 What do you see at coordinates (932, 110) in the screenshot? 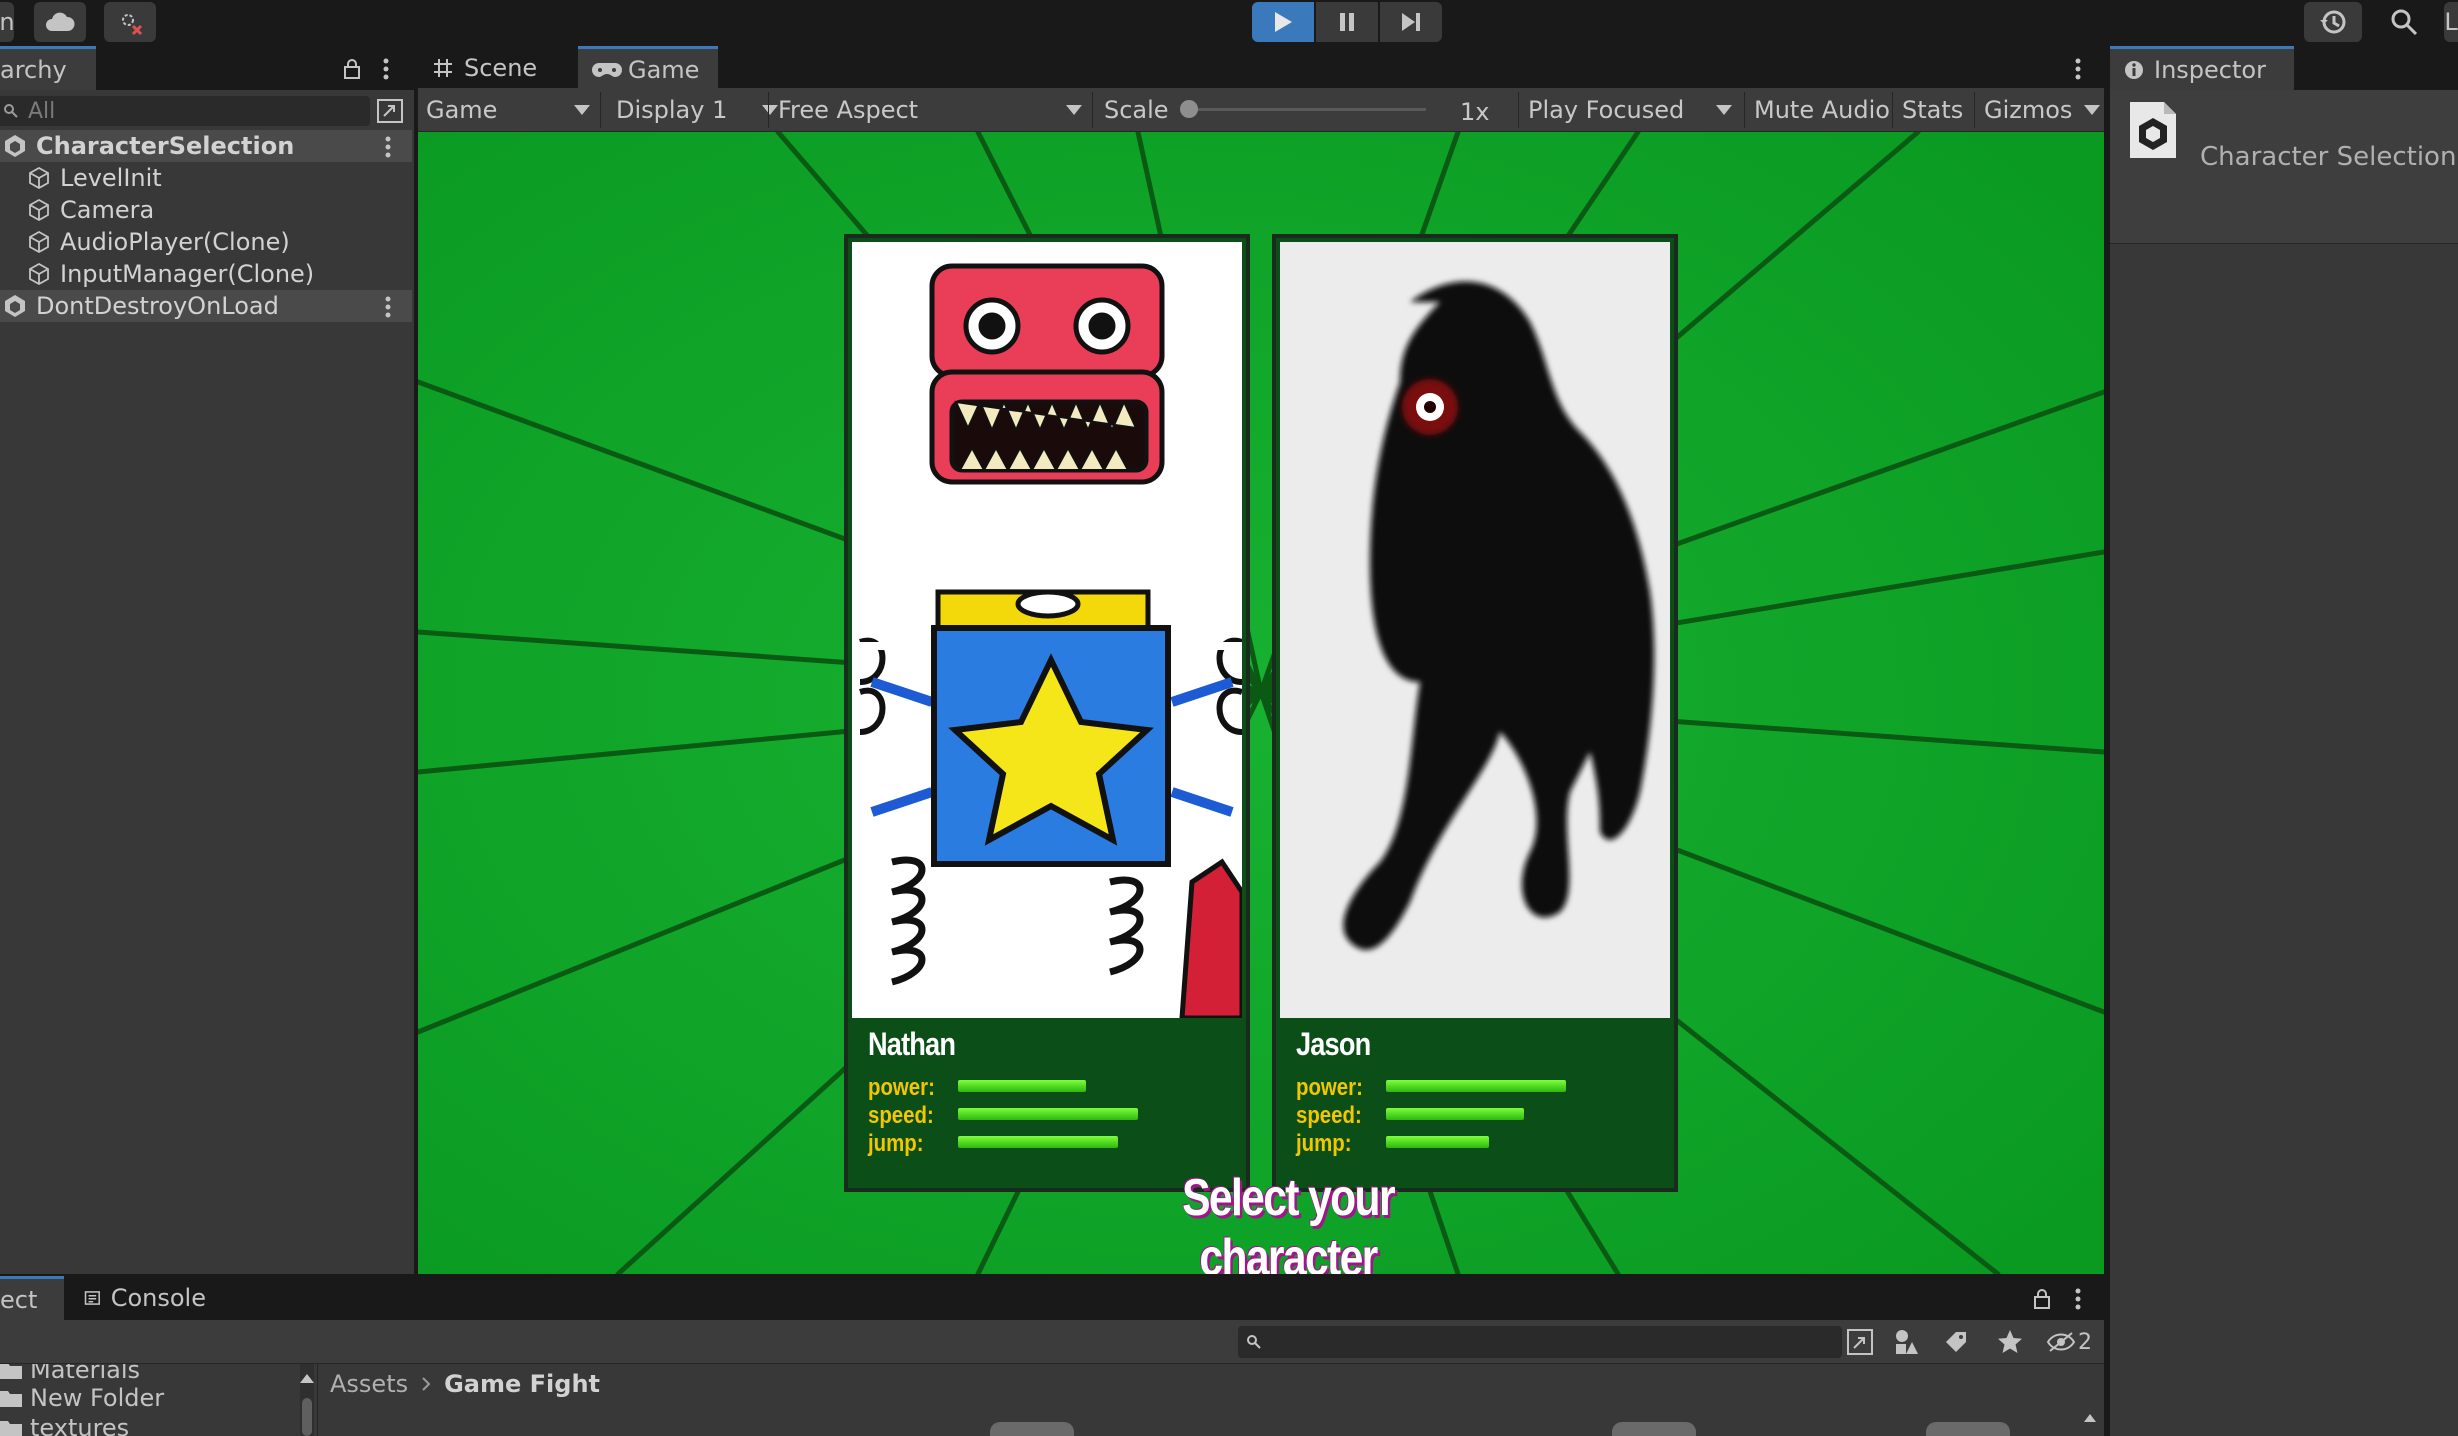
I see `aspect-dropdown: Free Aspect` at bounding box center [932, 110].